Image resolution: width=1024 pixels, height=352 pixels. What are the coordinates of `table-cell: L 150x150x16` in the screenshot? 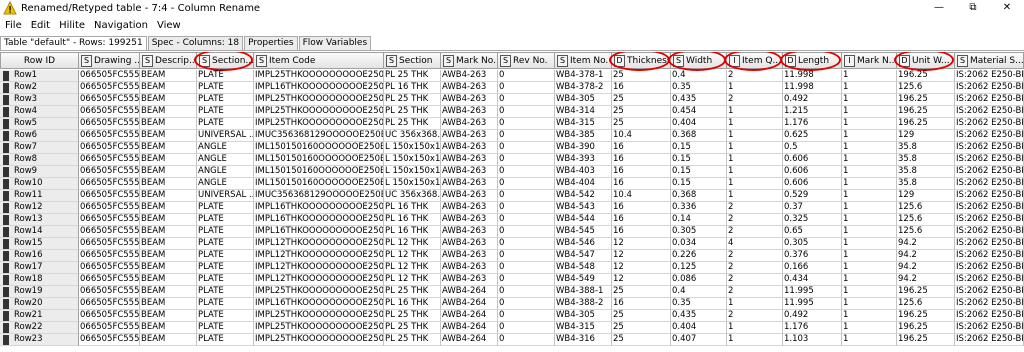 It's located at (412, 172).